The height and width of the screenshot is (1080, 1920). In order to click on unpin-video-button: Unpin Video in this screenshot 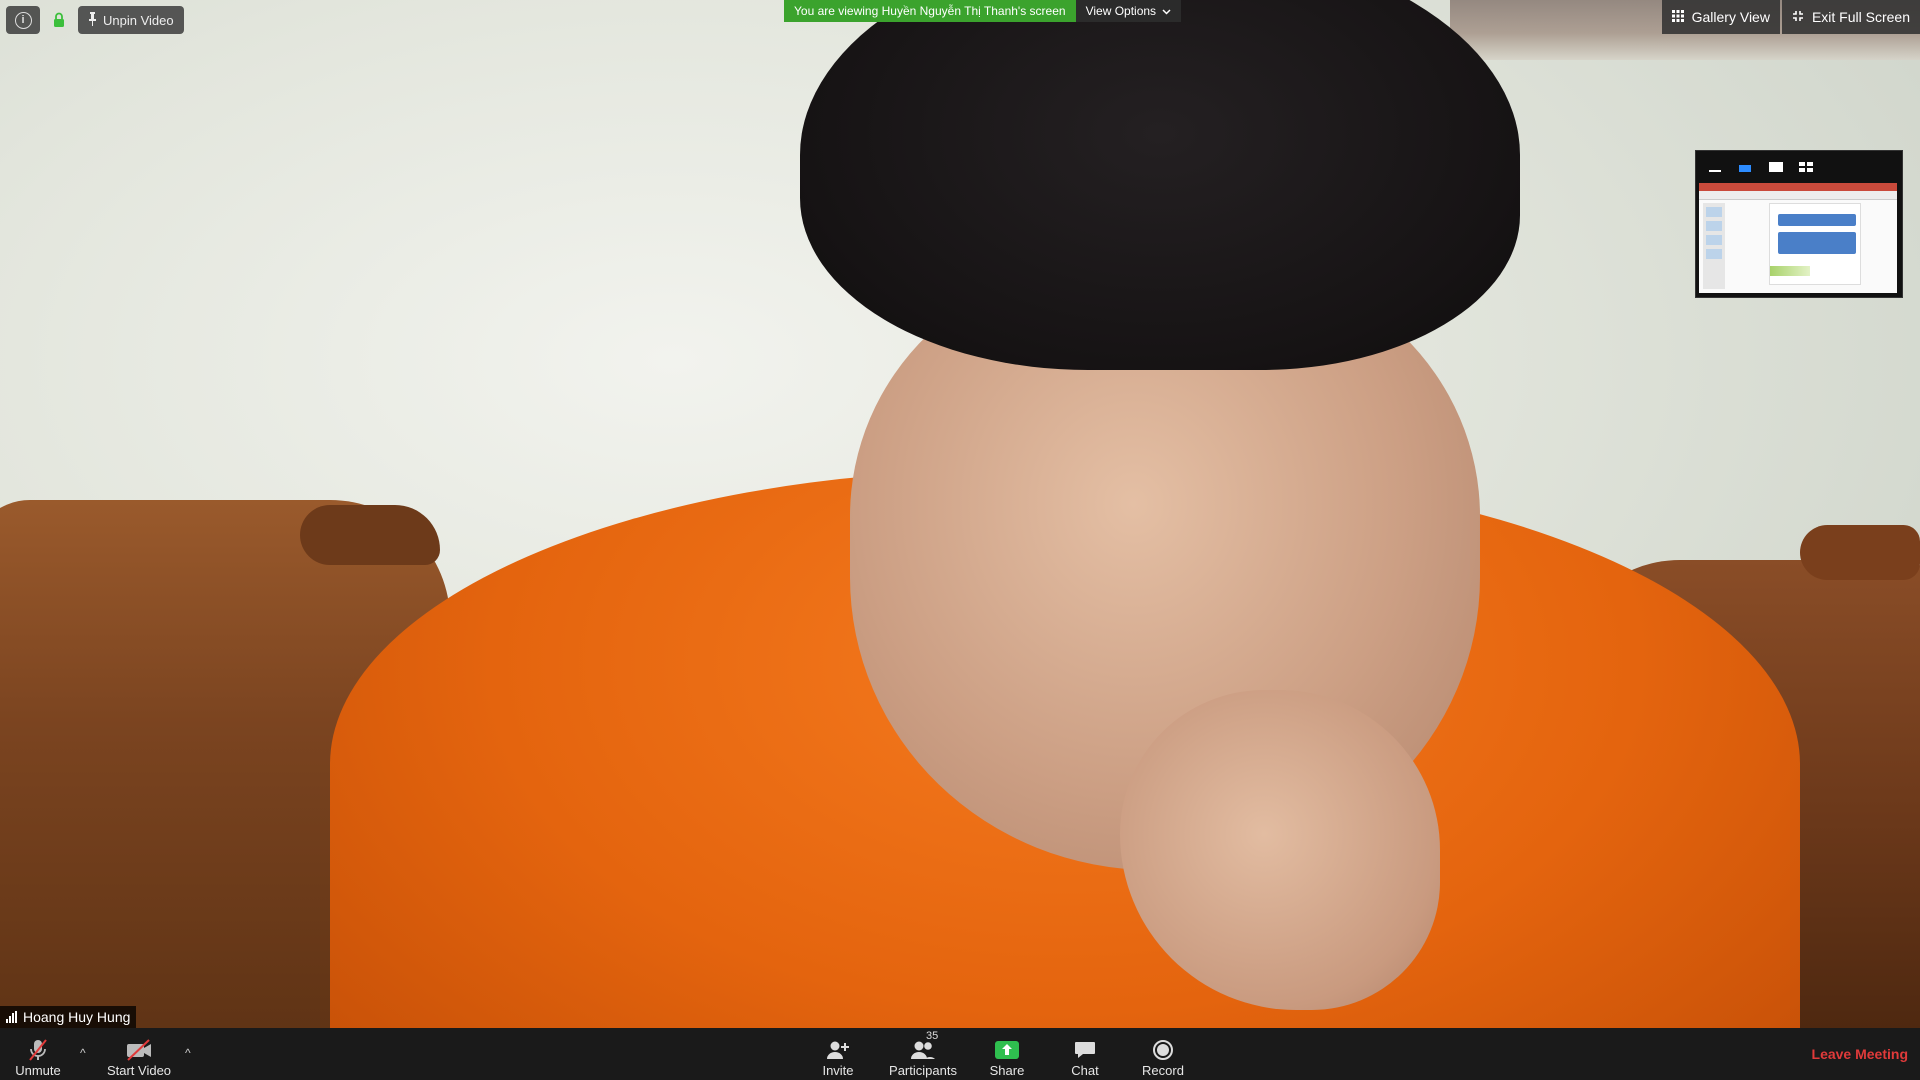, I will do `click(131, 20)`.